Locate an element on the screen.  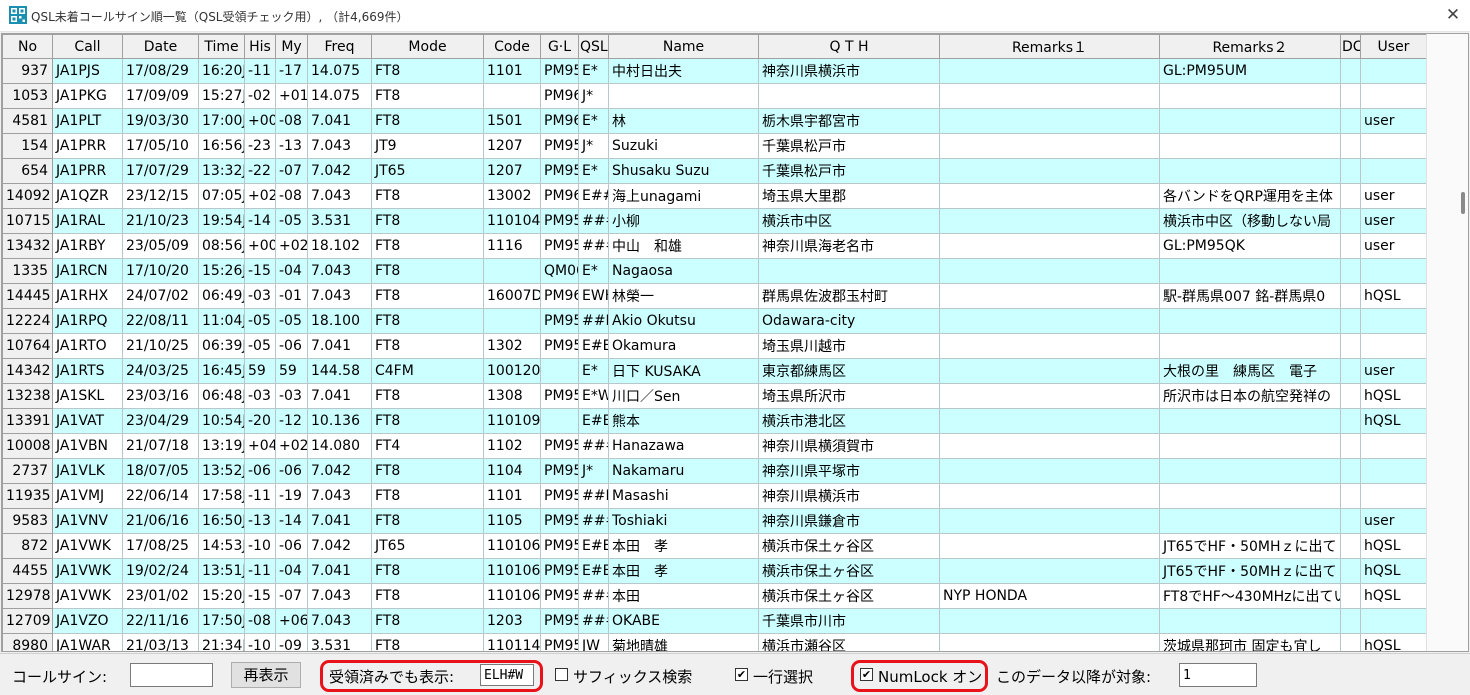
table-cell: Odawara-city is located at coordinates (849, 321).